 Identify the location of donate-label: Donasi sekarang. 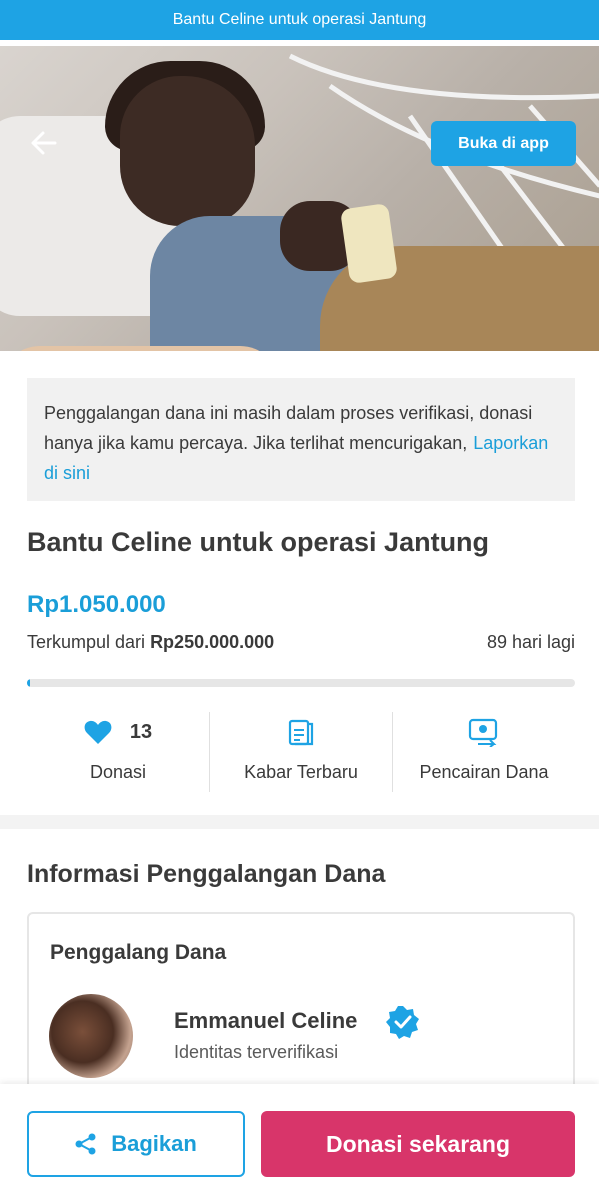
(418, 1143).